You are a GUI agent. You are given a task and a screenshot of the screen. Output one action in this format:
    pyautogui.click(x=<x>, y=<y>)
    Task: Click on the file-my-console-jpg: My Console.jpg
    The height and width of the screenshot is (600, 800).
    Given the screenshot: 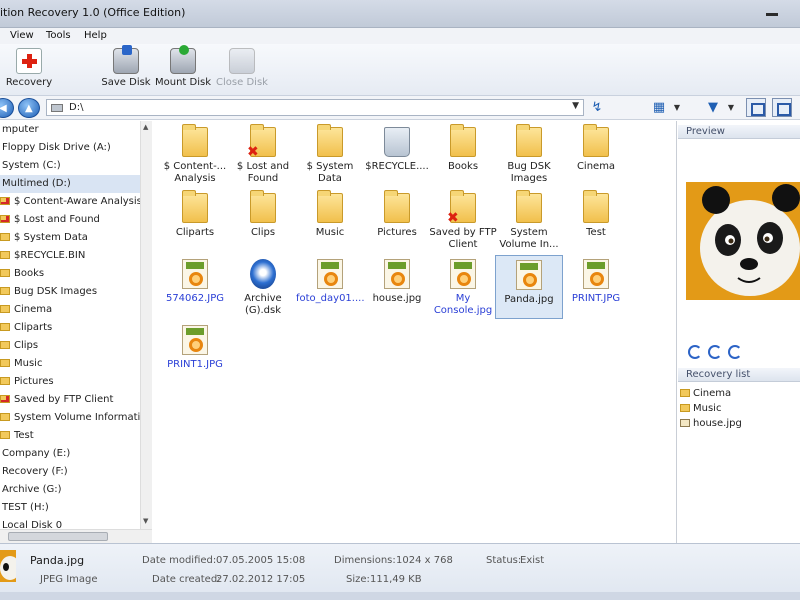 What is the action you would take?
    pyautogui.click(x=463, y=287)
    